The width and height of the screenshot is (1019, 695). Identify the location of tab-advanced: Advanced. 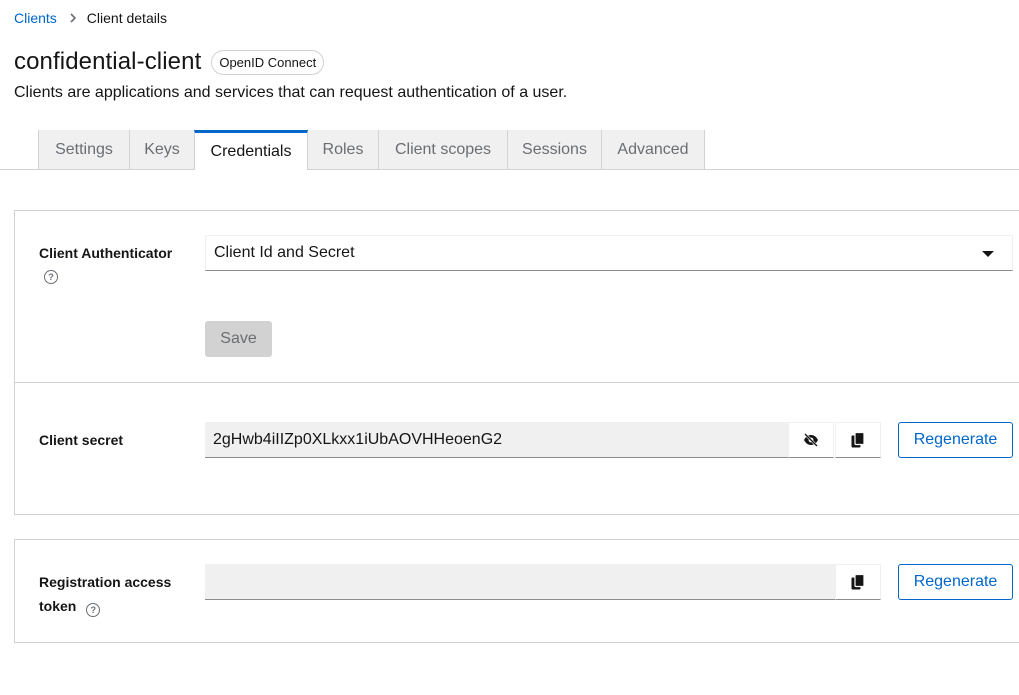
(653, 149).